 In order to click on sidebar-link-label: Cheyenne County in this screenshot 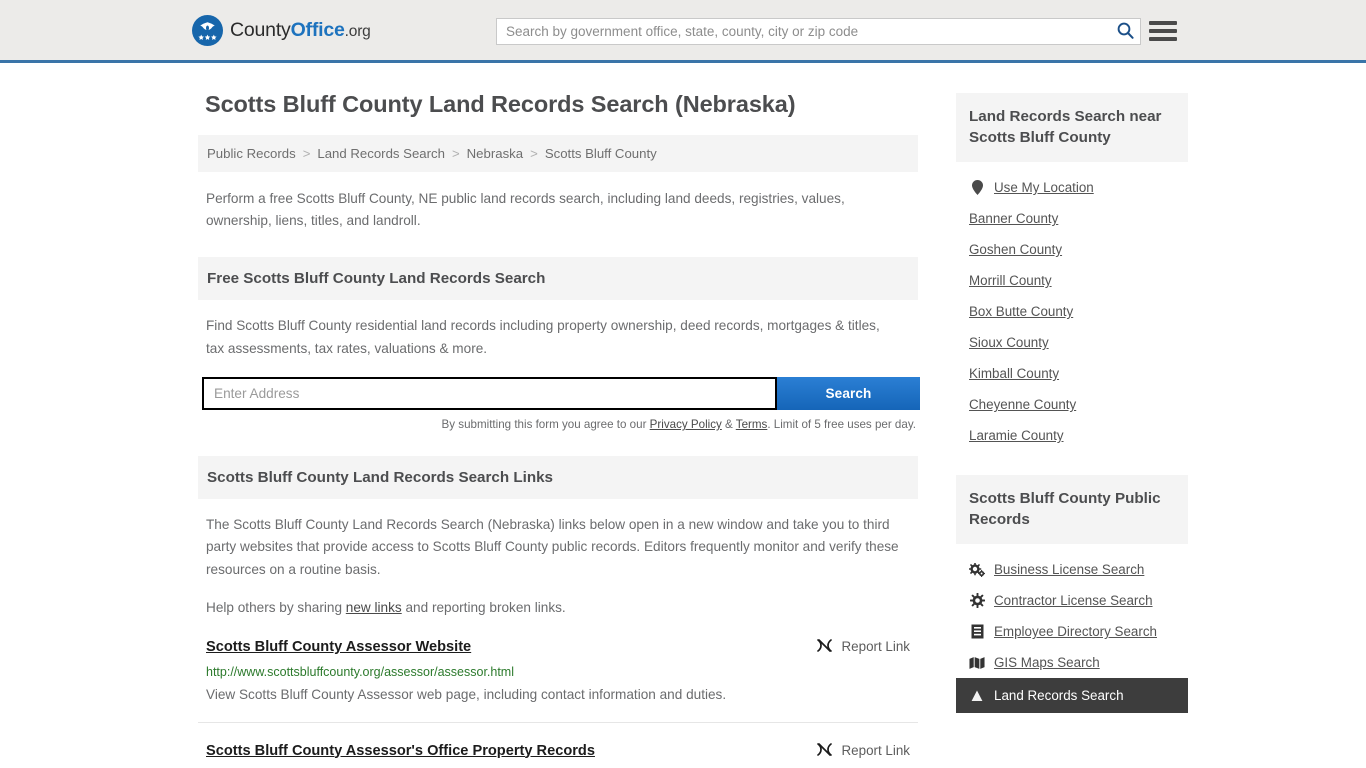, I will do `click(1022, 404)`.